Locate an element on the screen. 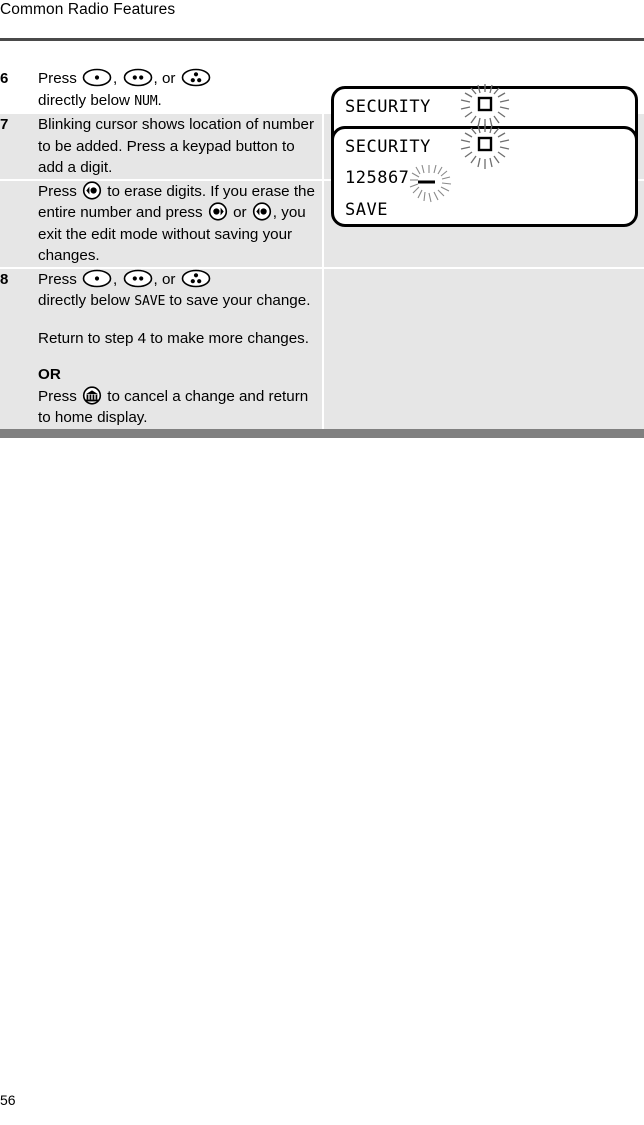  step-8-paragraph: Press , , or is located at coordinates (180, 280).